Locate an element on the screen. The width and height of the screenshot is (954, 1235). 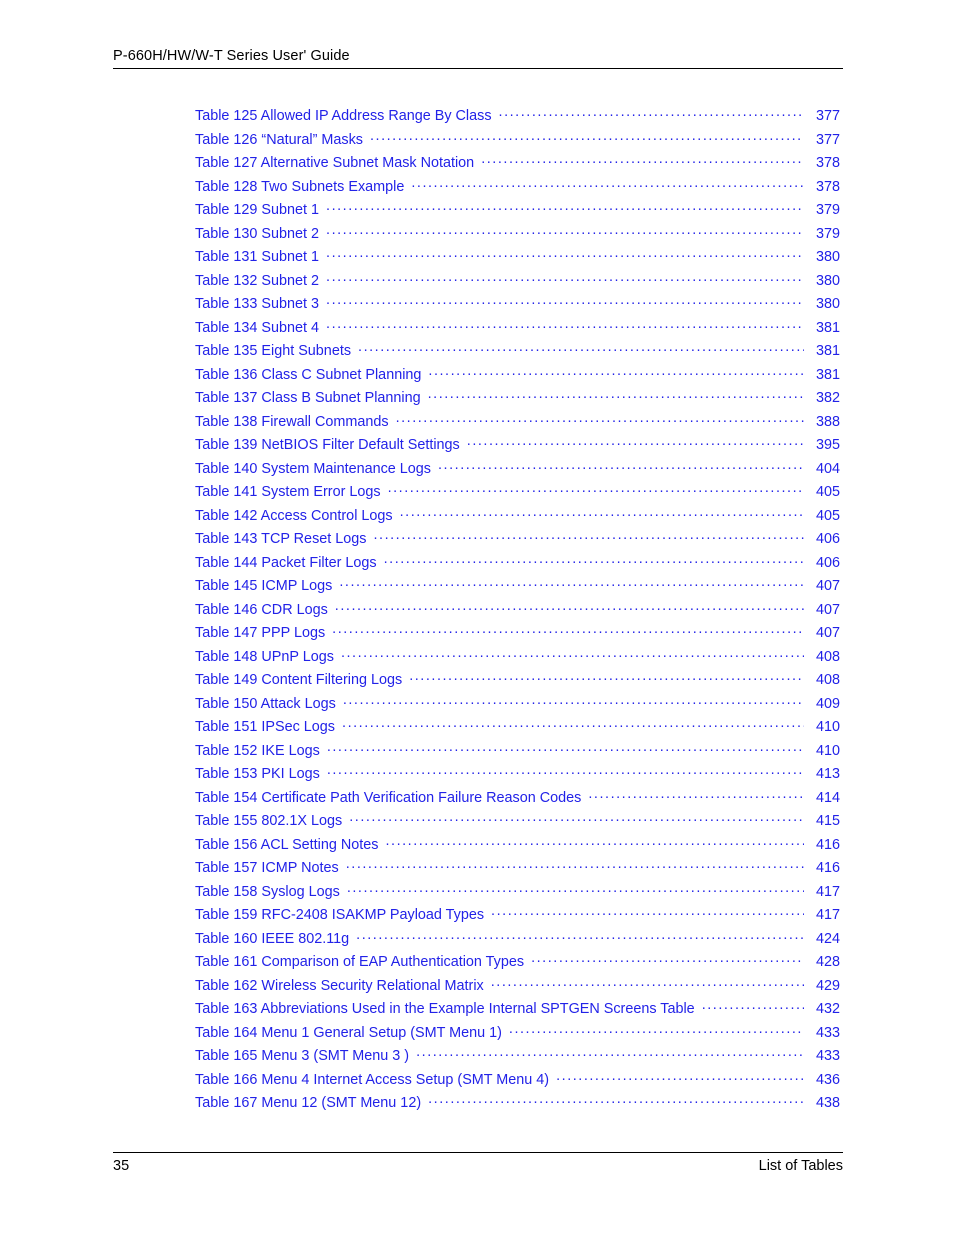
toc-entry: Table 128 Two Subnets Example 378 is located at coordinates (517, 189).